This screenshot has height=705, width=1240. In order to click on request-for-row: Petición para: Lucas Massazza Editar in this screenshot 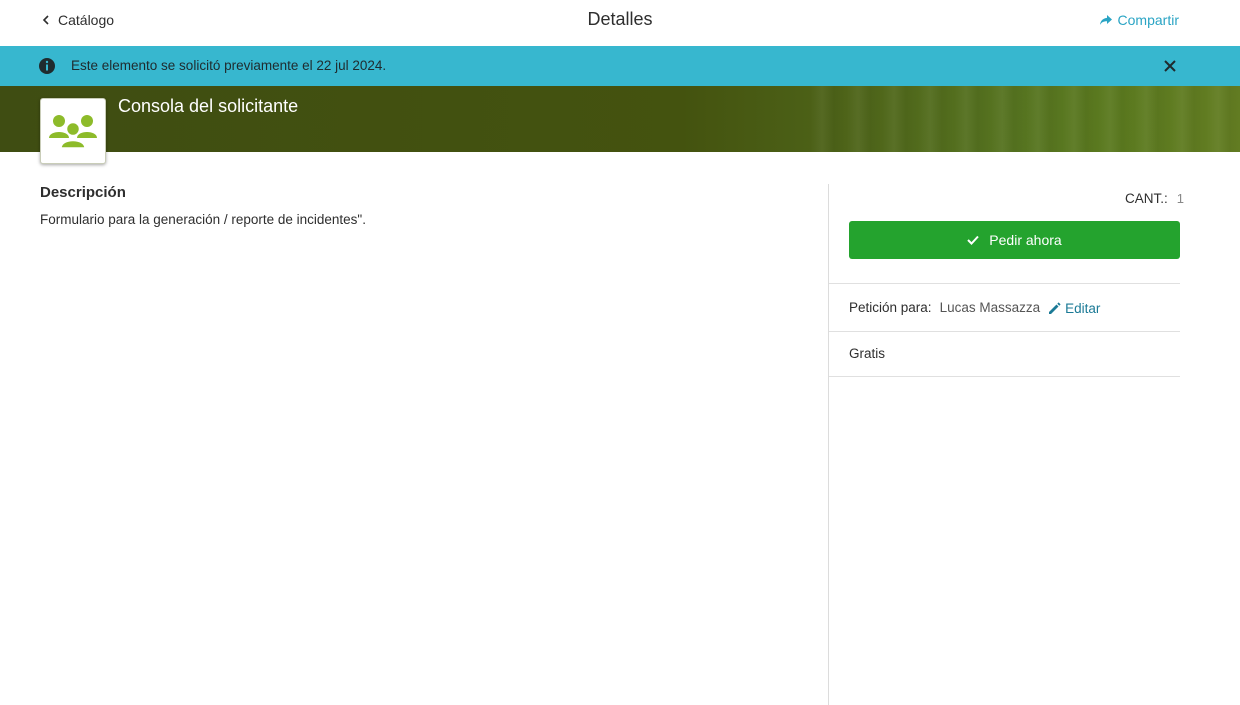, I will do `click(974, 307)`.